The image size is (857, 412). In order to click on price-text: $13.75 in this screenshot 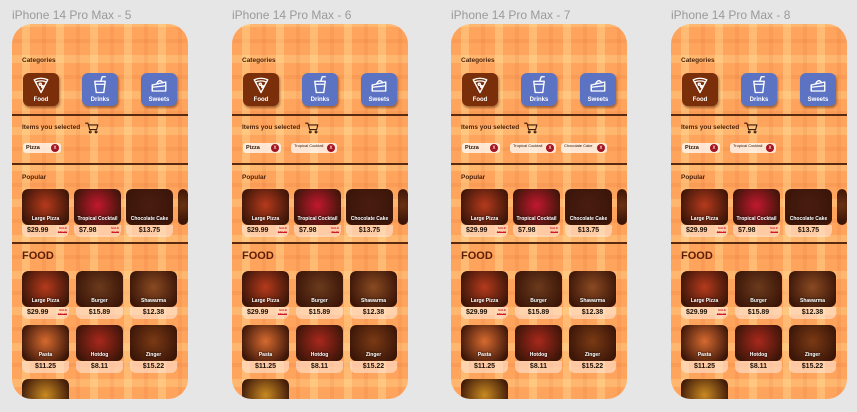, I will do `click(808, 230)`.